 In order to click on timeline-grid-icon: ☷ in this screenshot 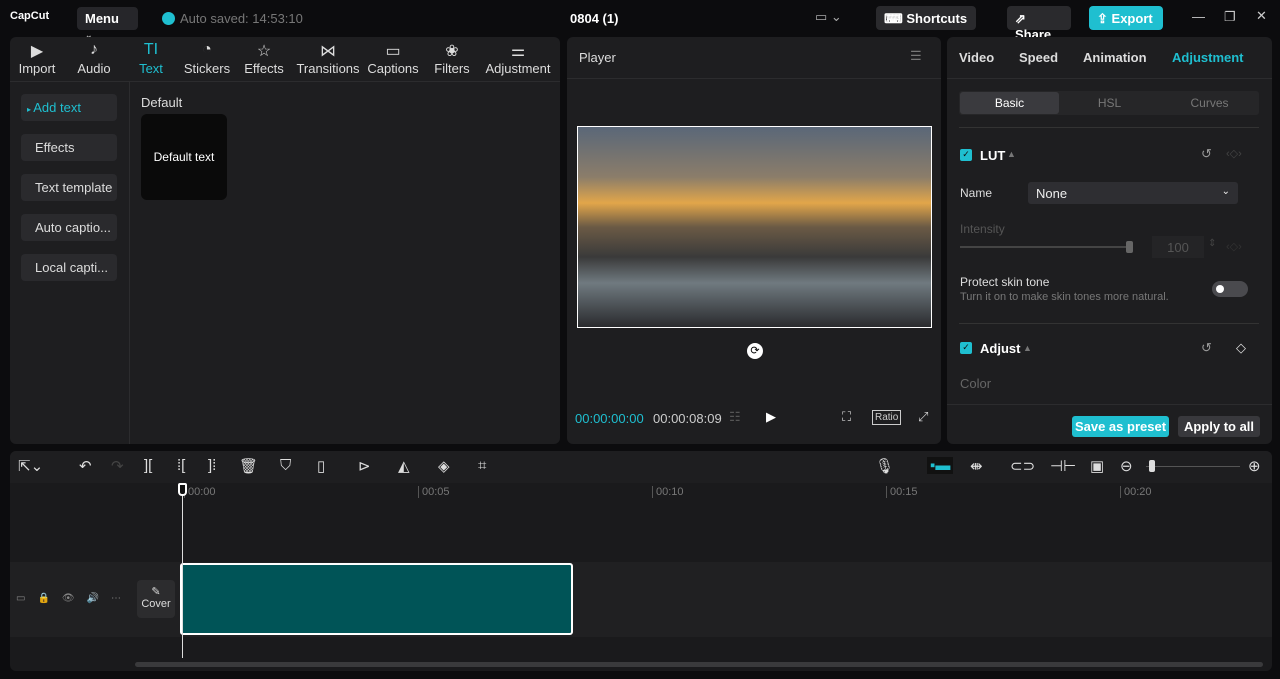, I will do `click(735, 417)`.